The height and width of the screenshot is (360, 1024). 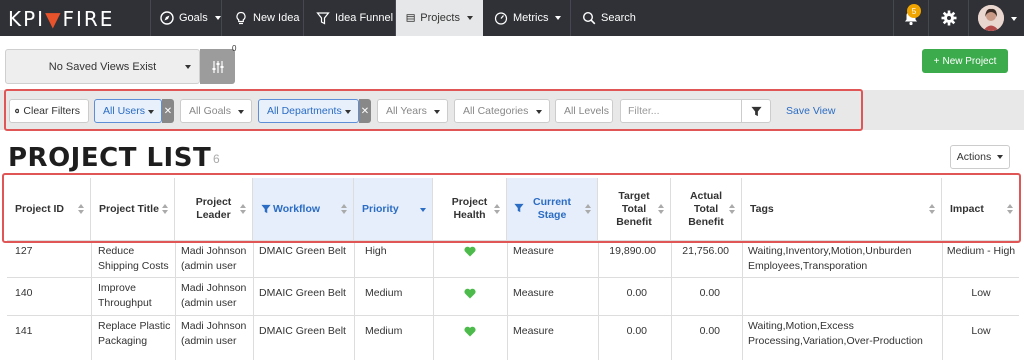 I want to click on close-circle-icon, so click(x=17, y=111).